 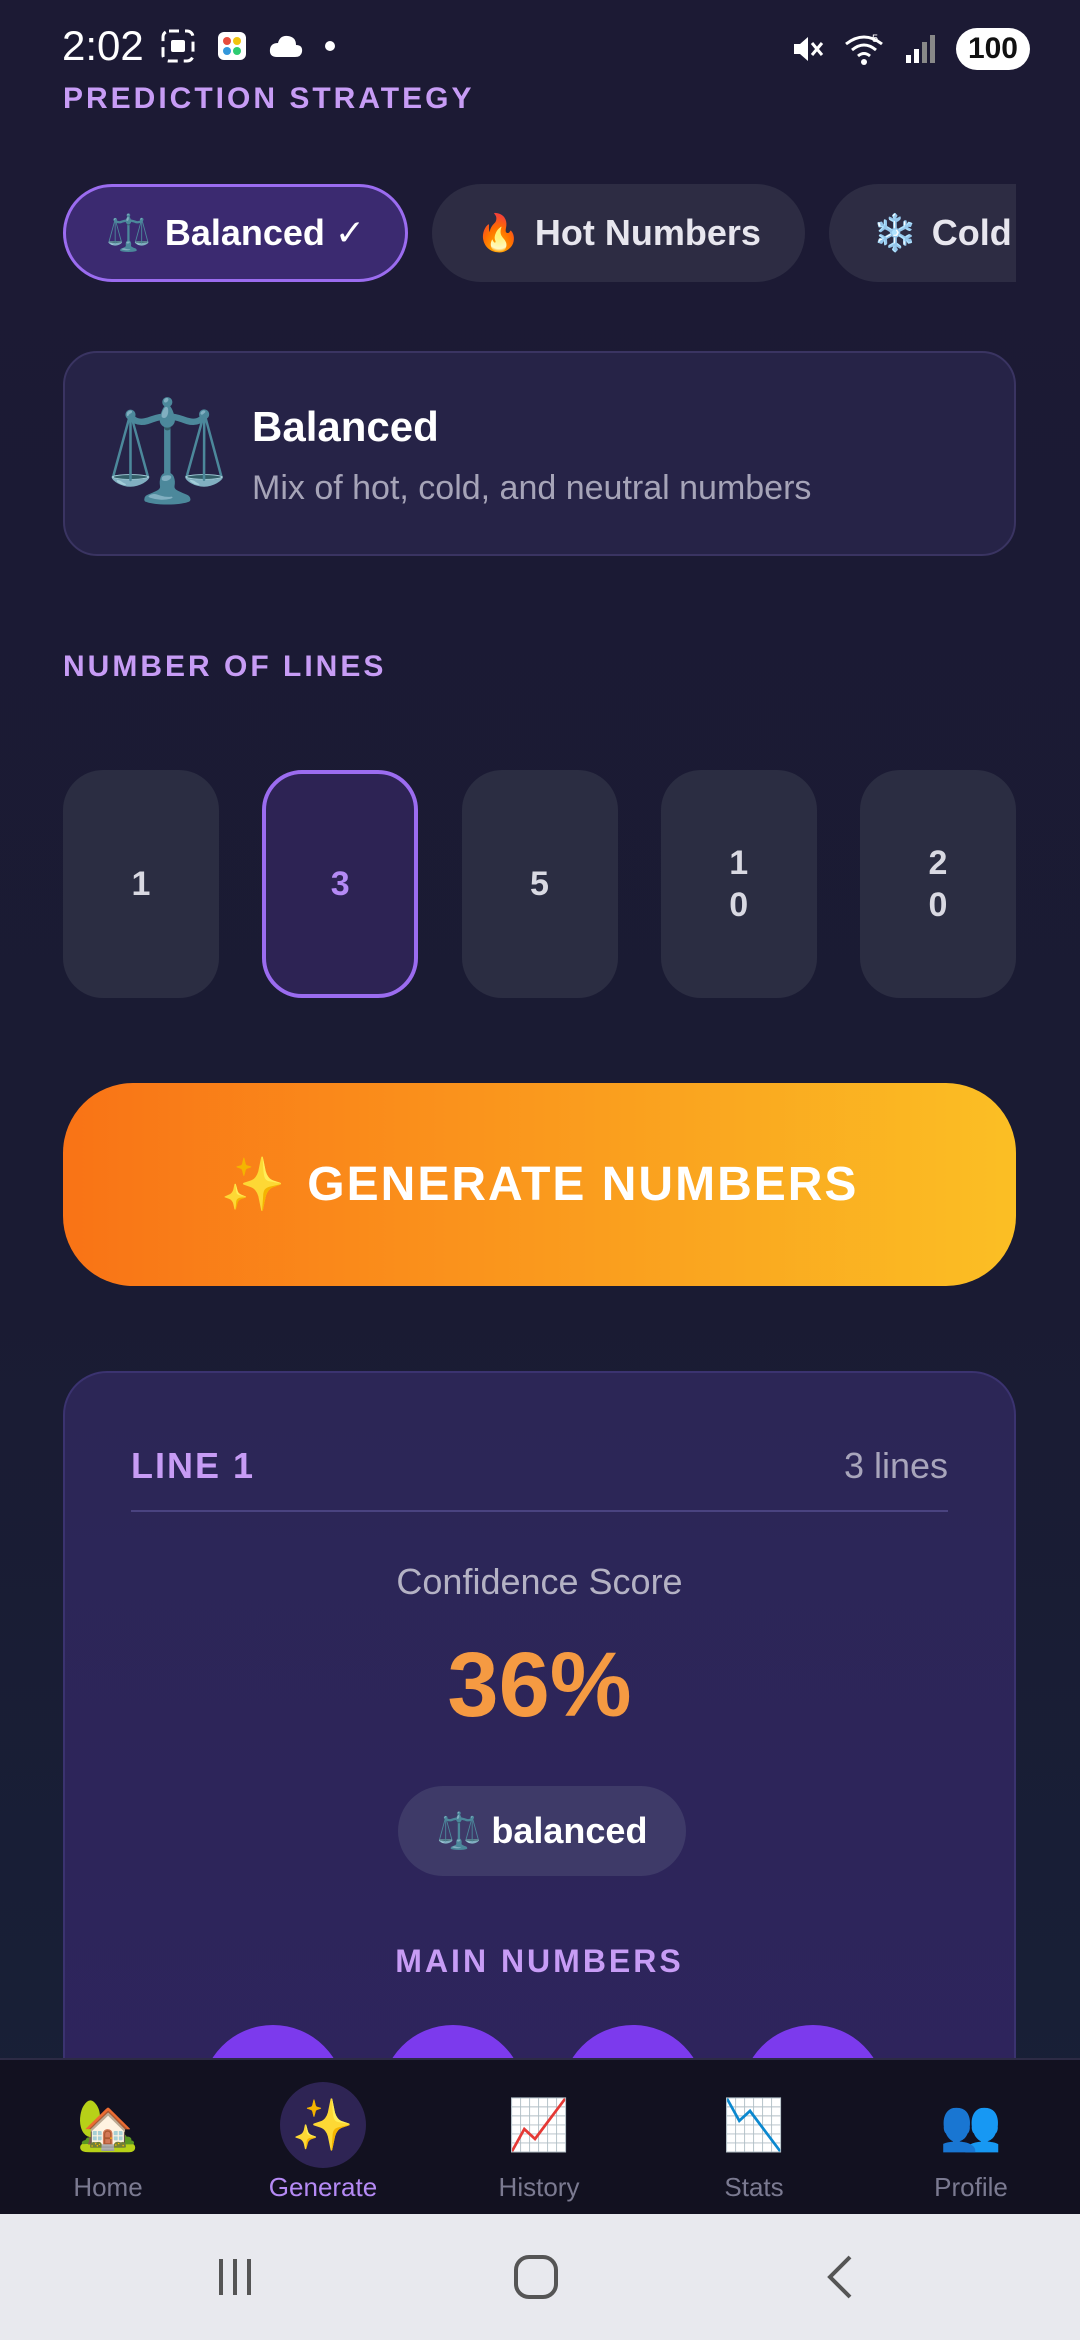 What do you see at coordinates (539, 1961) in the screenshot?
I see `main-numbers-label: MAIN NUMBERS` at bounding box center [539, 1961].